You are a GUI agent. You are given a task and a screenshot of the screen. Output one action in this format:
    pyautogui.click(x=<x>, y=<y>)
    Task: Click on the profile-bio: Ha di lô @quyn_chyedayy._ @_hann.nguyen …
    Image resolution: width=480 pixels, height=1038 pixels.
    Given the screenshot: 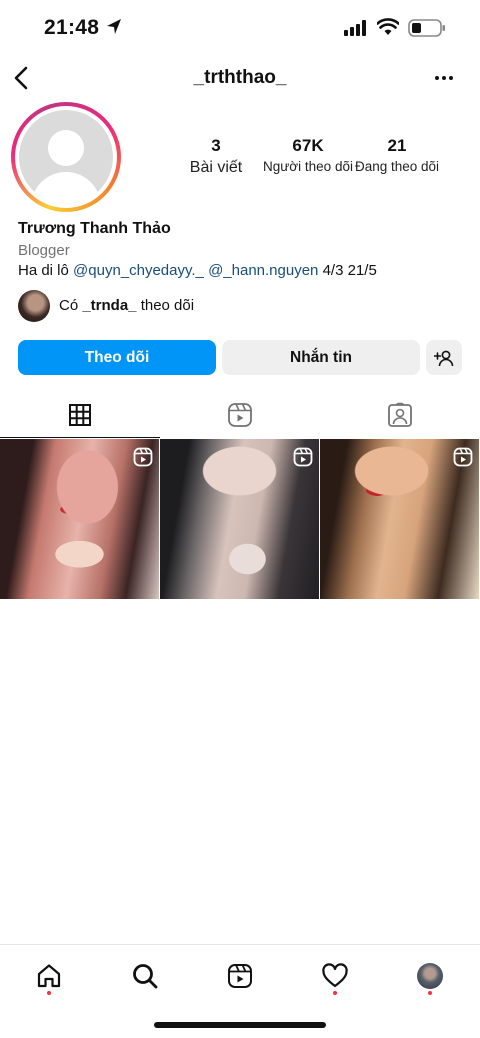 What is the action you would take?
    pyautogui.click(x=197, y=270)
    